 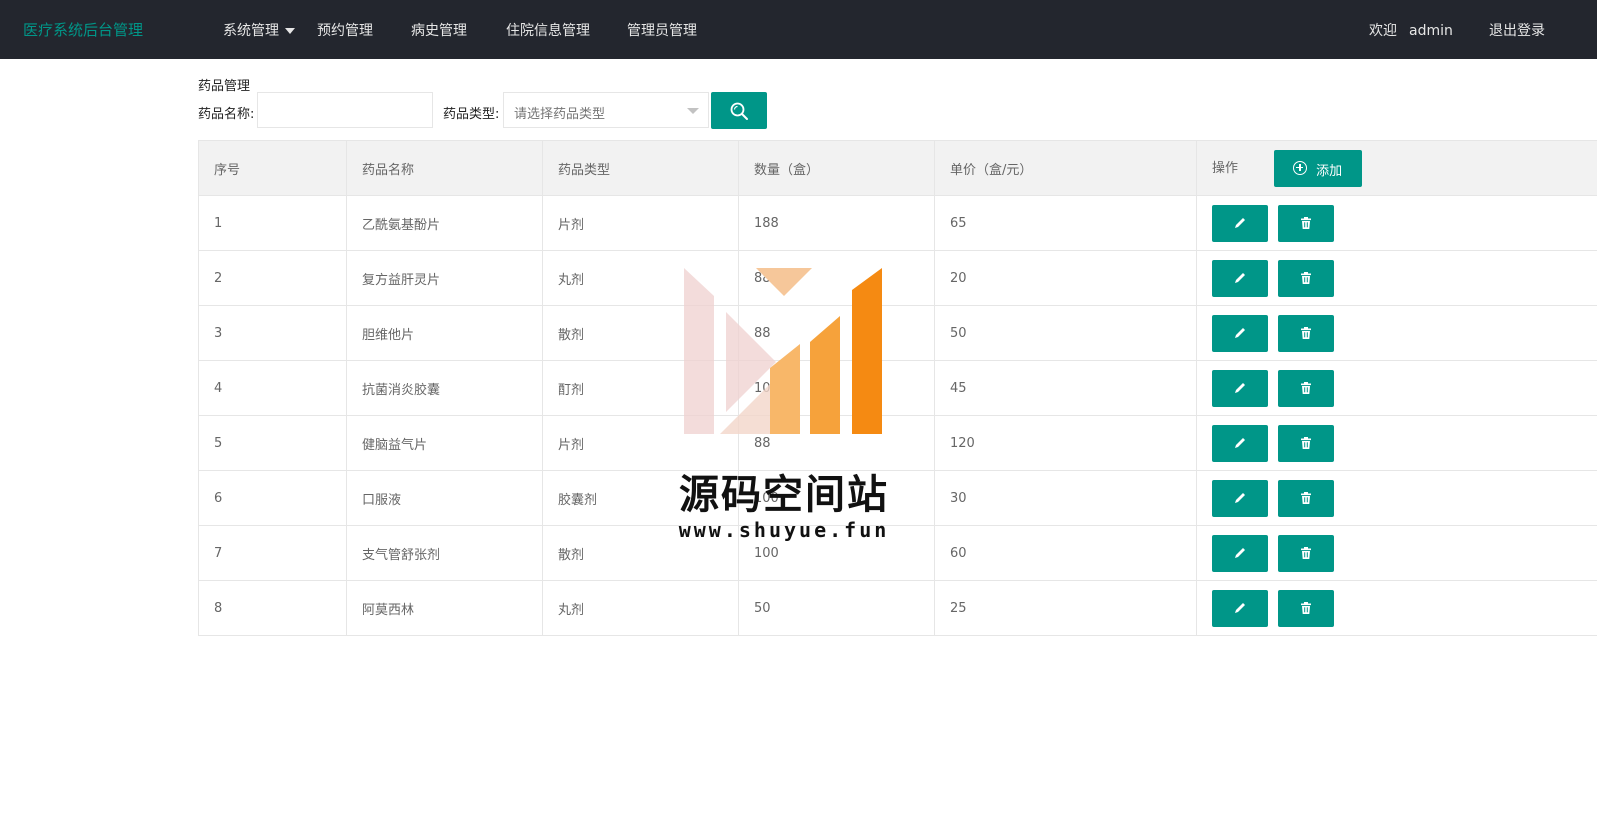 I want to click on drug-type-placeholder: 请选择药品类型, so click(x=560, y=114).